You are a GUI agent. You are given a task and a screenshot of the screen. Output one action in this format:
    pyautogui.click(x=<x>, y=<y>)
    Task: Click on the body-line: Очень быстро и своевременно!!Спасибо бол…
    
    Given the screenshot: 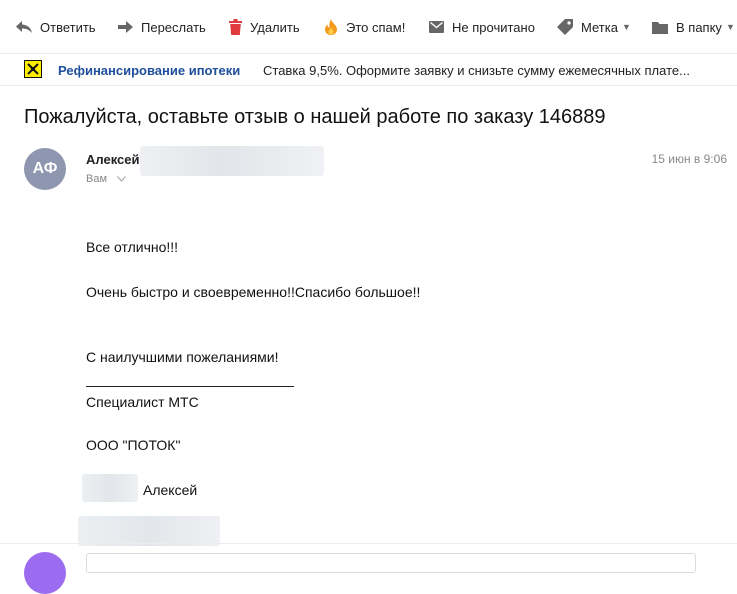 What is the action you would take?
    pyautogui.click(x=253, y=292)
    